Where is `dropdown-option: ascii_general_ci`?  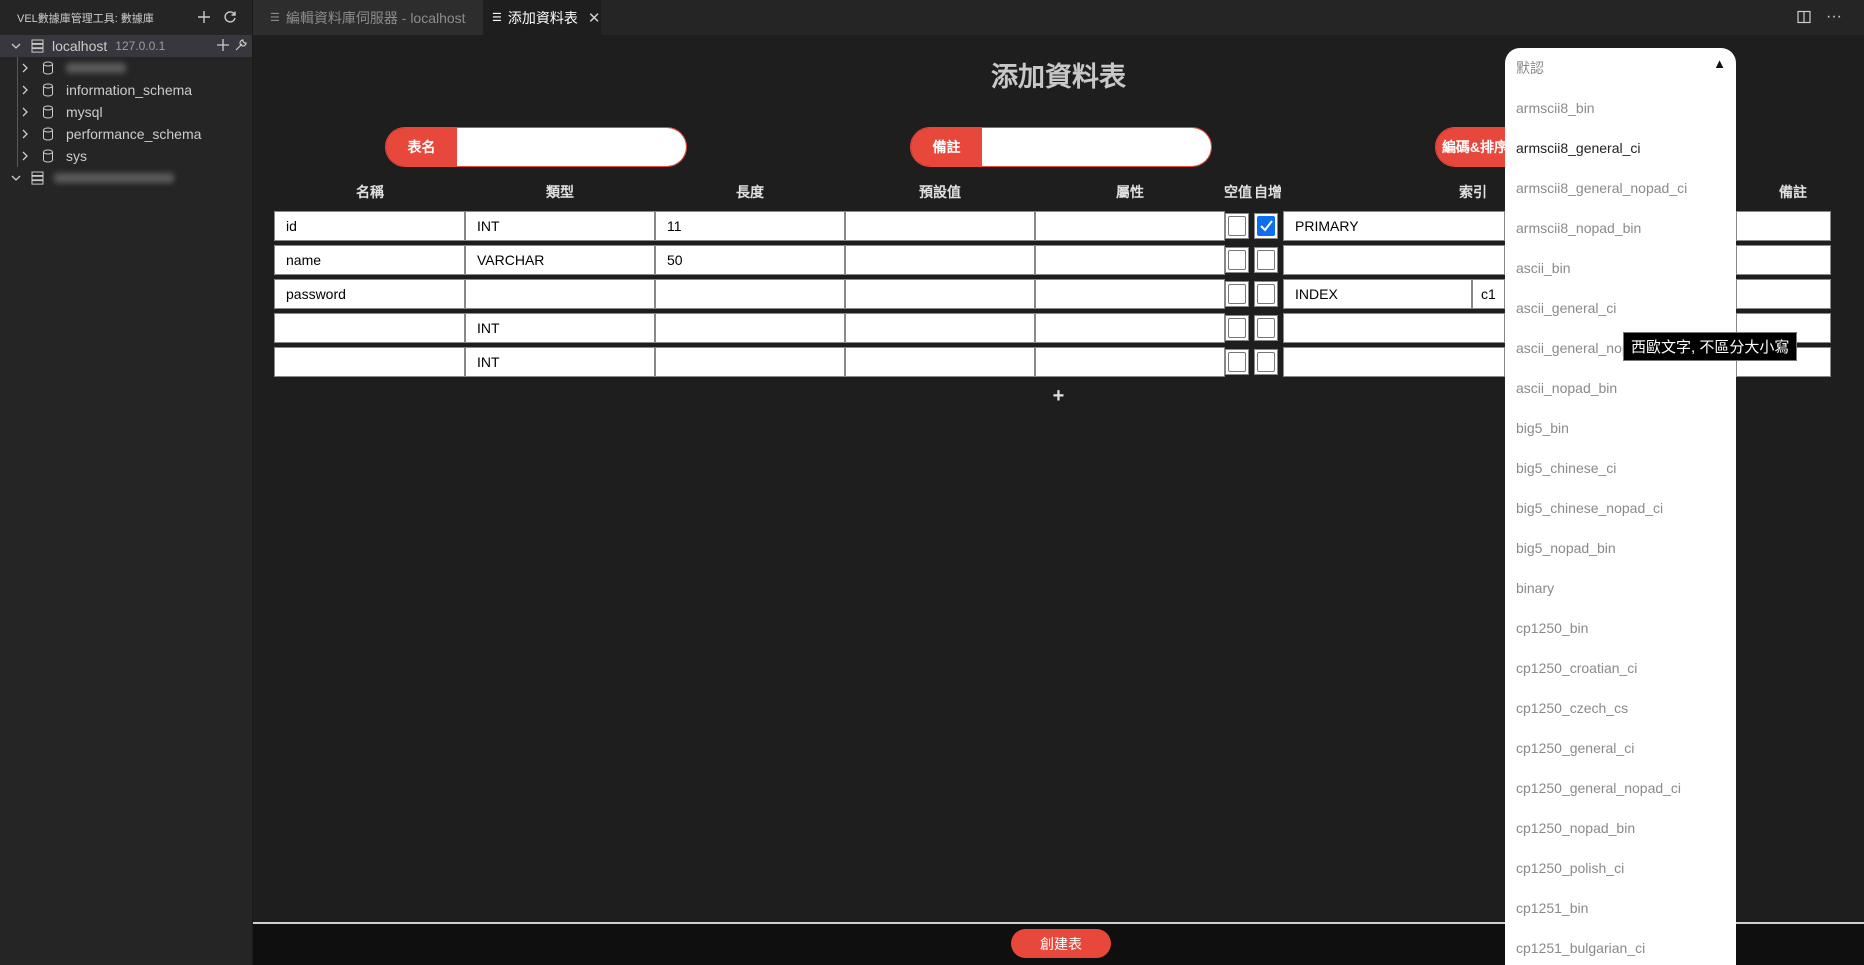
dropdown-option: ascii_general_ci is located at coordinates (1620, 308).